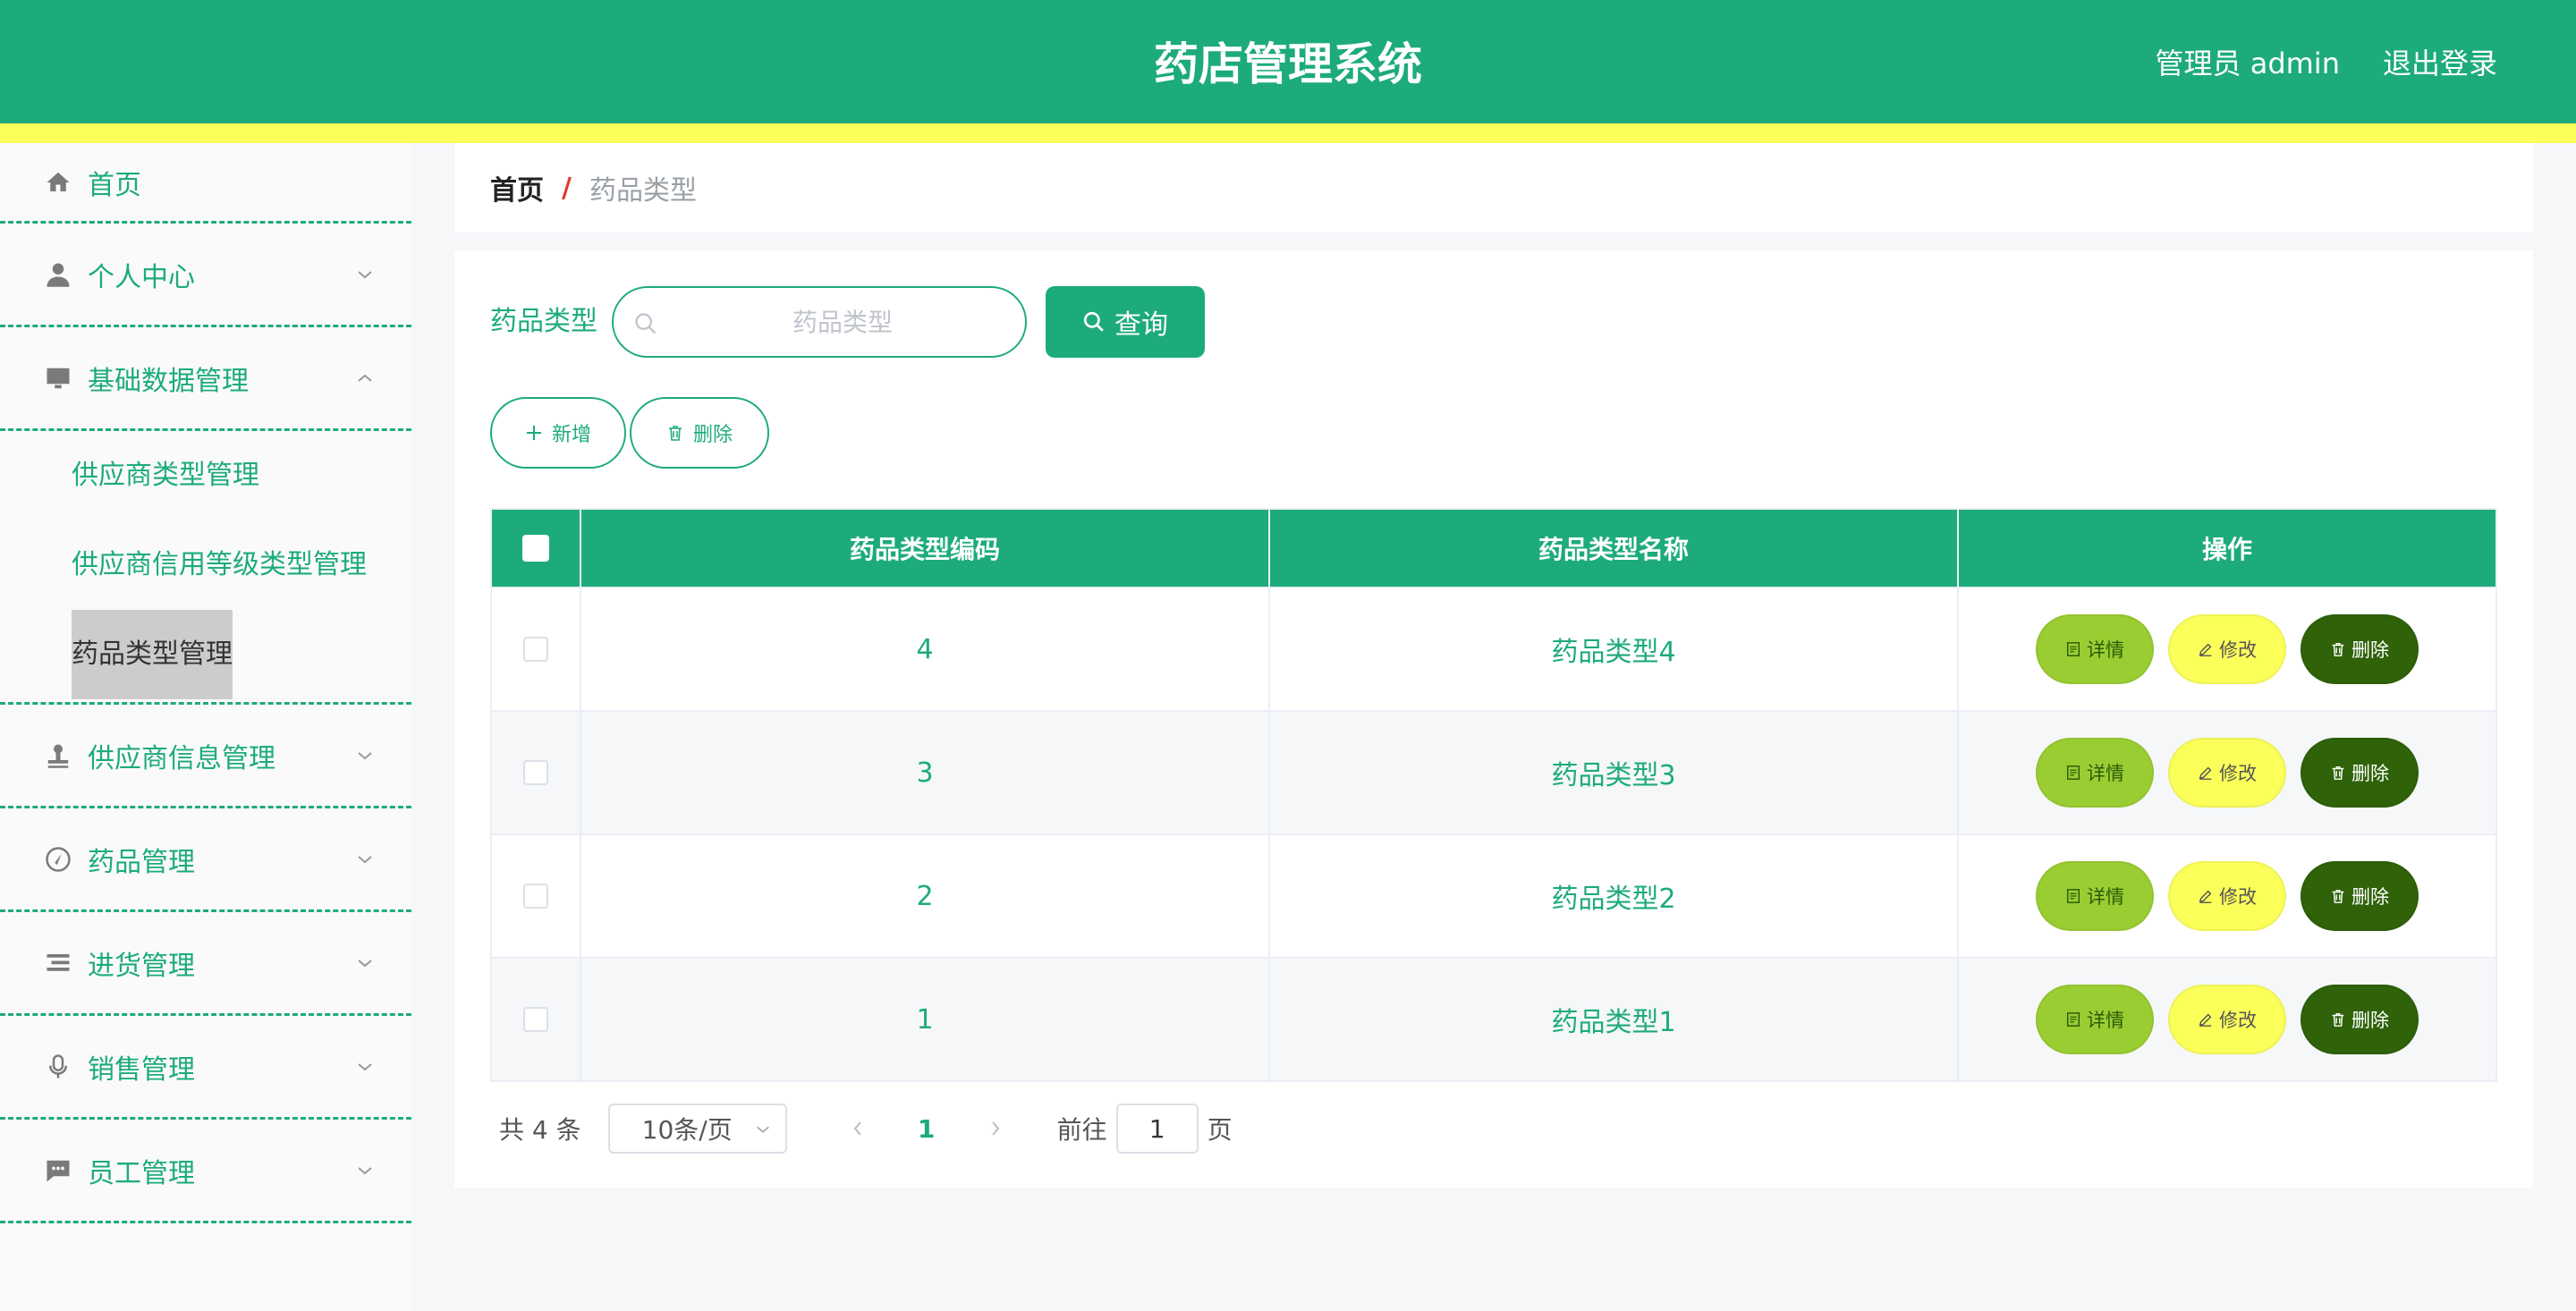 This screenshot has height=1311, width=2576. Describe the element at coordinates (687, 1130) in the screenshot. I see `page-size-value: 10条/页` at that location.